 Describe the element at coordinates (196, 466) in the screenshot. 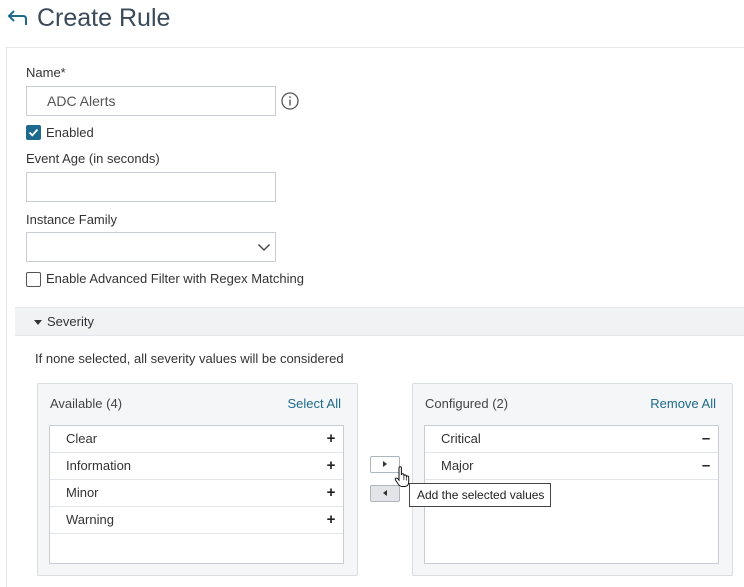

I see `list-item: Information +` at that location.